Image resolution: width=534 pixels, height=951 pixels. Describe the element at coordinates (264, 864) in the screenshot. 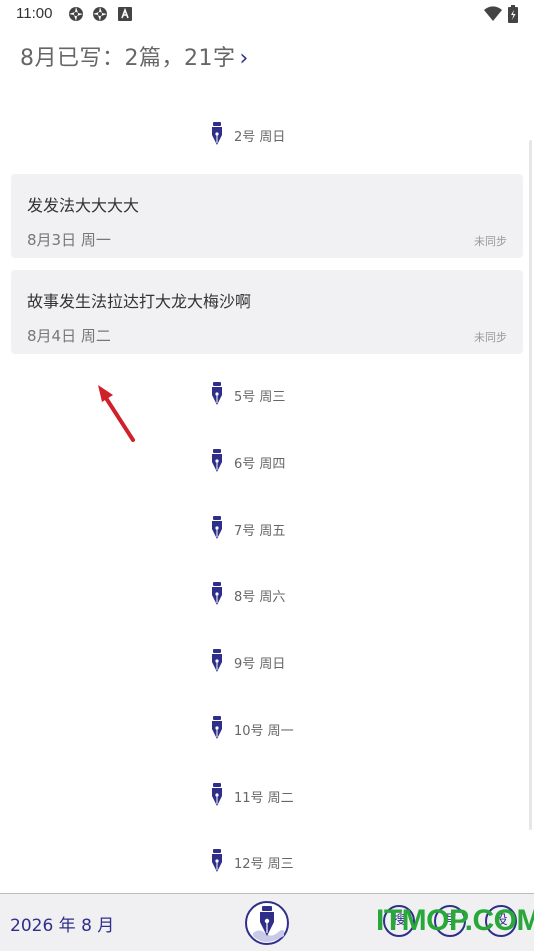

I see `day-label: 12号 周三` at that location.